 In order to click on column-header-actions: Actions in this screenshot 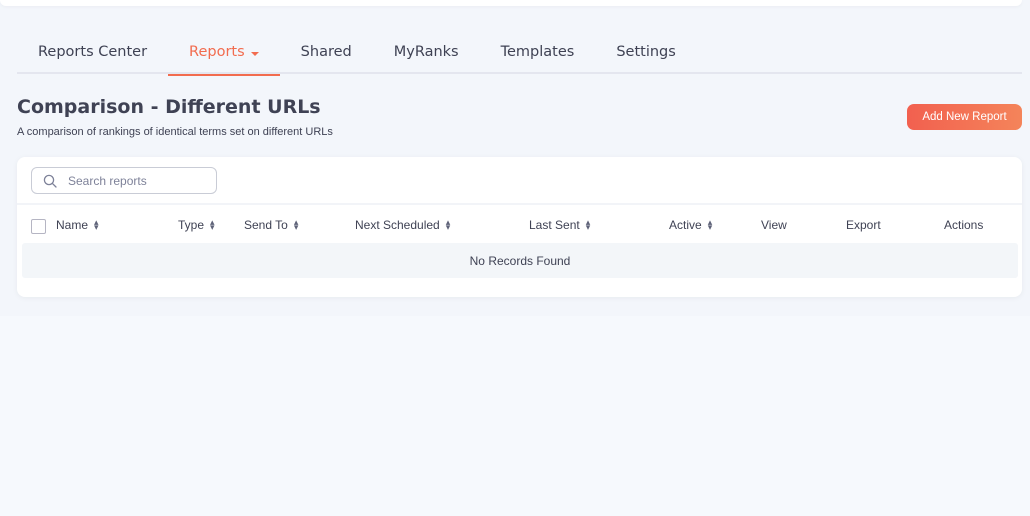, I will do `click(963, 225)`.